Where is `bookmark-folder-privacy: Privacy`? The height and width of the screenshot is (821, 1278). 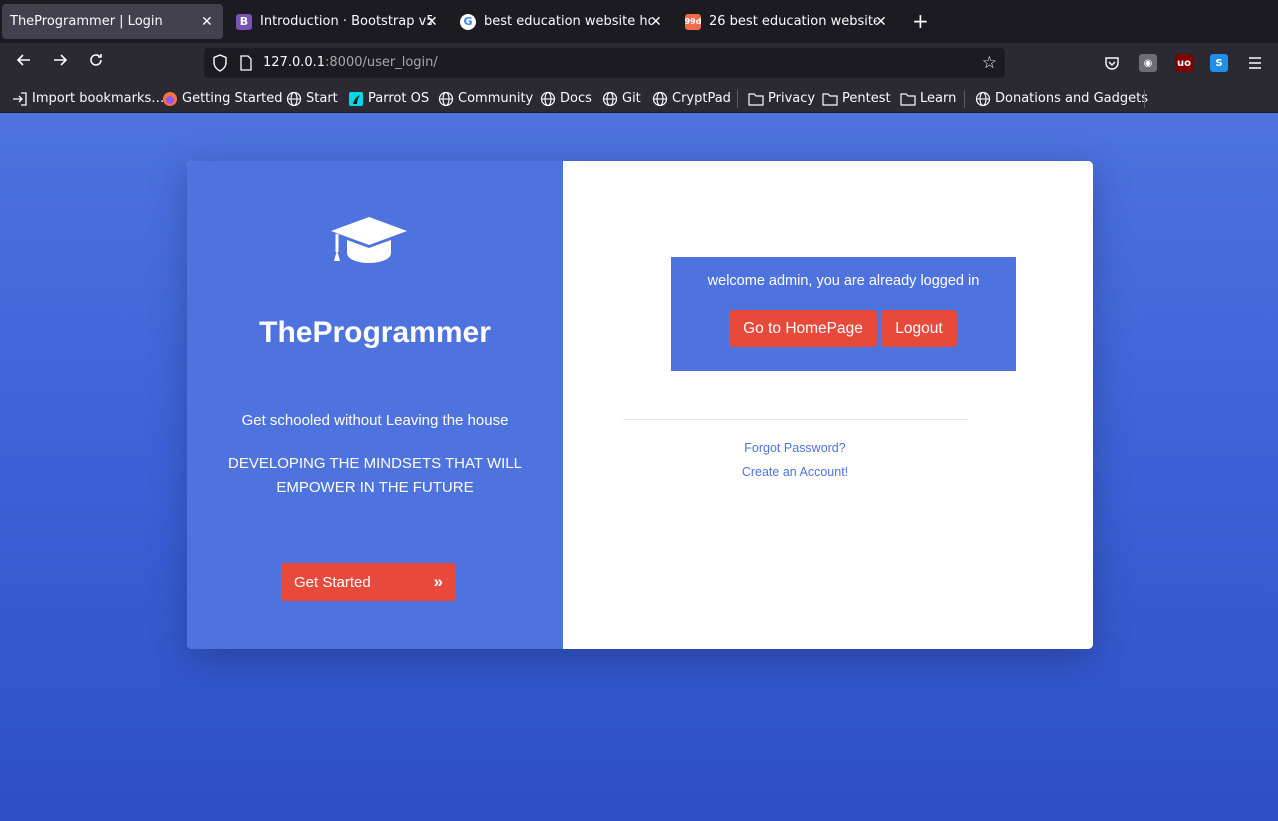 bookmark-folder-privacy: Privacy is located at coordinates (781, 98).